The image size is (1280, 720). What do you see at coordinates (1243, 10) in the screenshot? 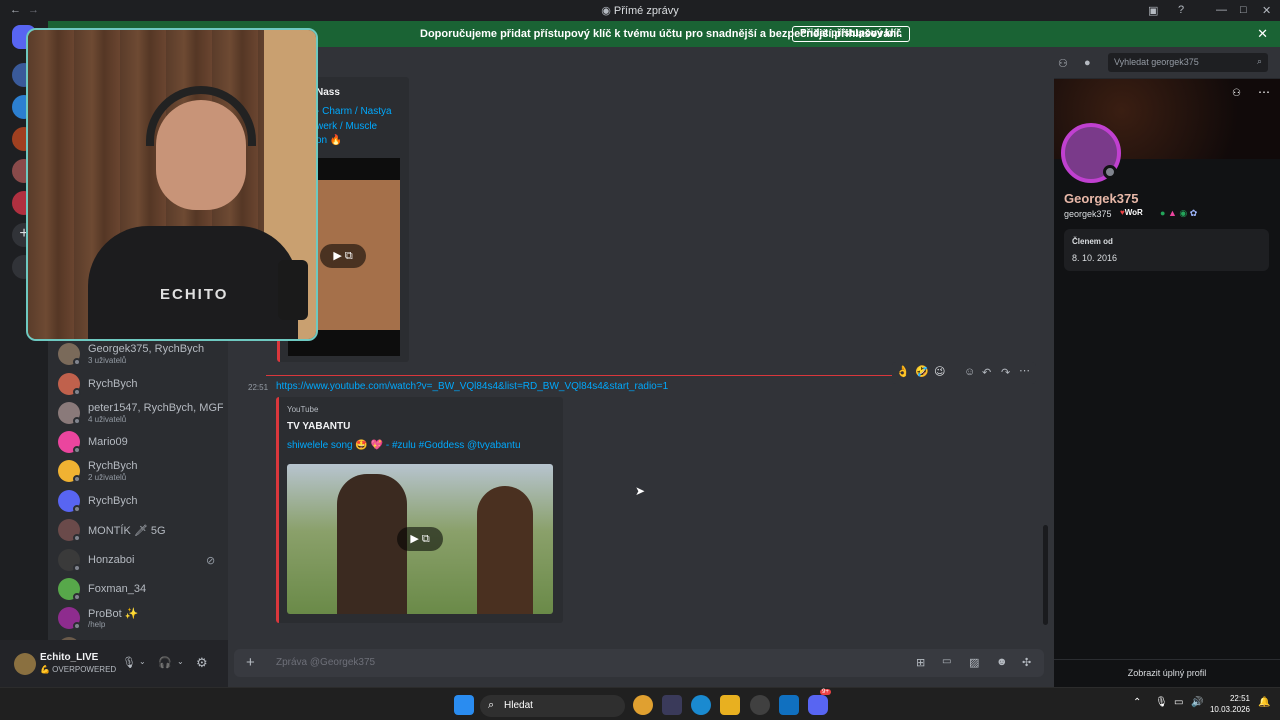
I see `maximize-icon: □` at bounding box center [1243, 10].